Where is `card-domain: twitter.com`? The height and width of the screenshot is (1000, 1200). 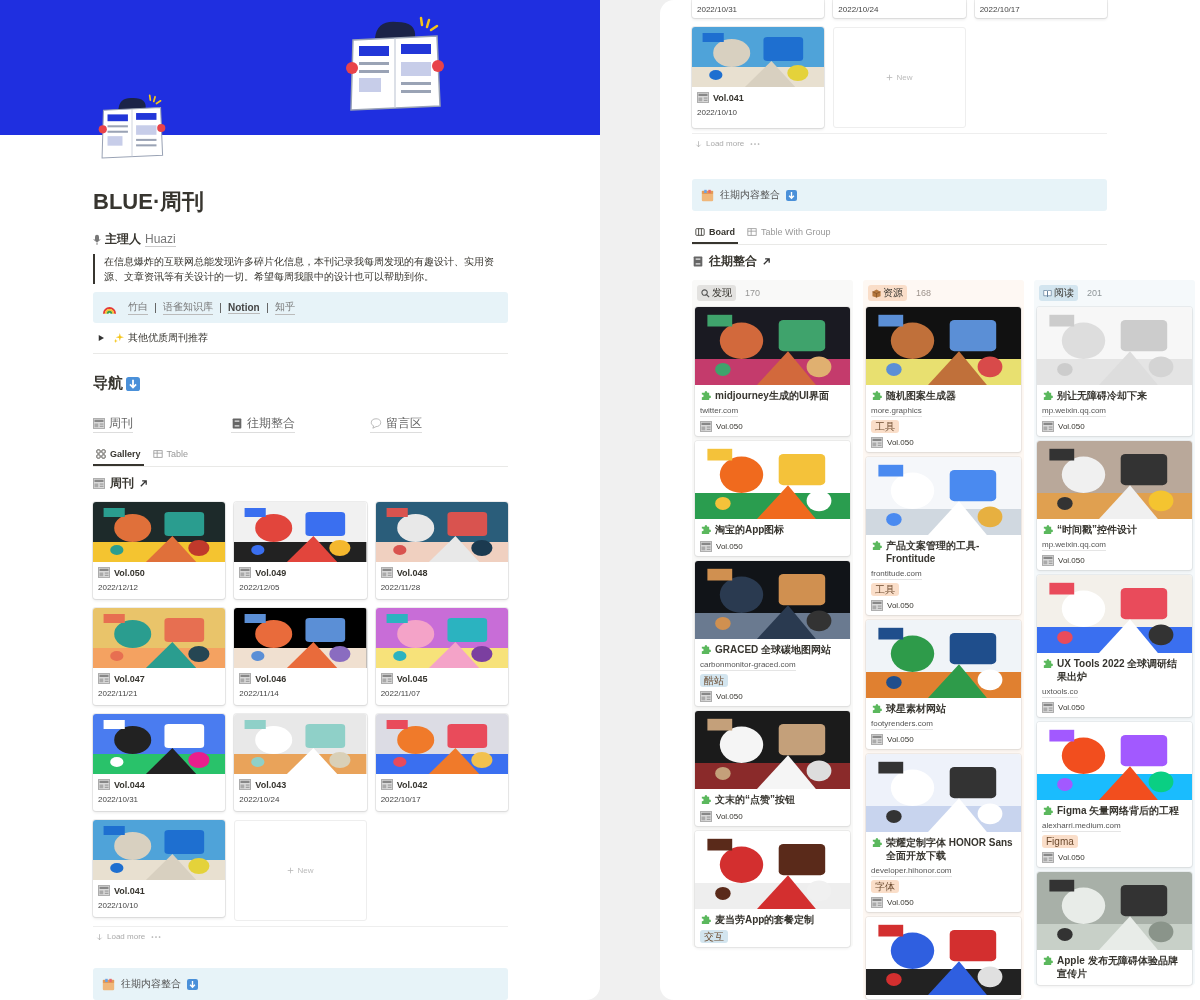
card-domain: twitter.com is located at coordinates (719, 411).